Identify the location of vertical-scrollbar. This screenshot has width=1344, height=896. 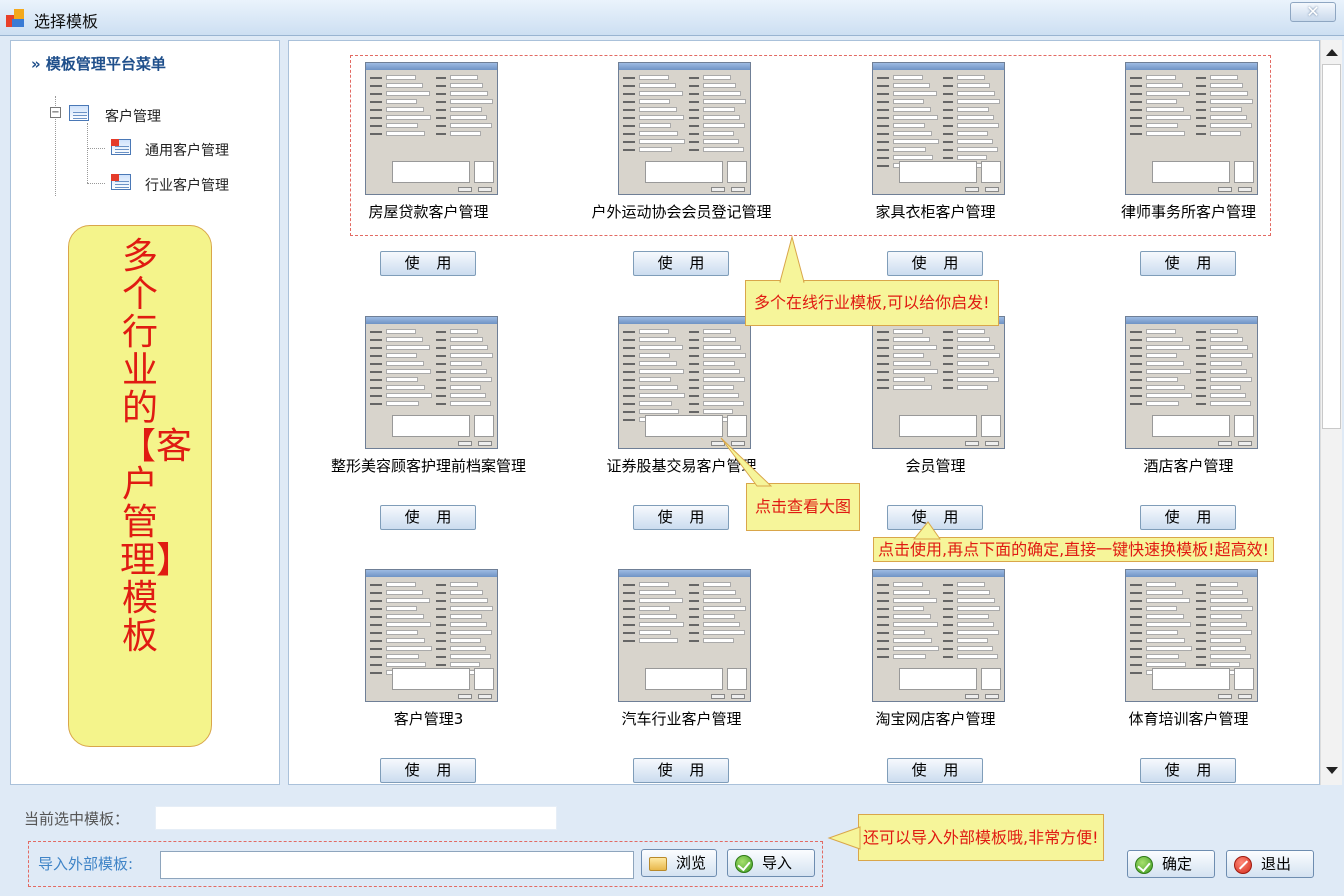
(1331, 412).